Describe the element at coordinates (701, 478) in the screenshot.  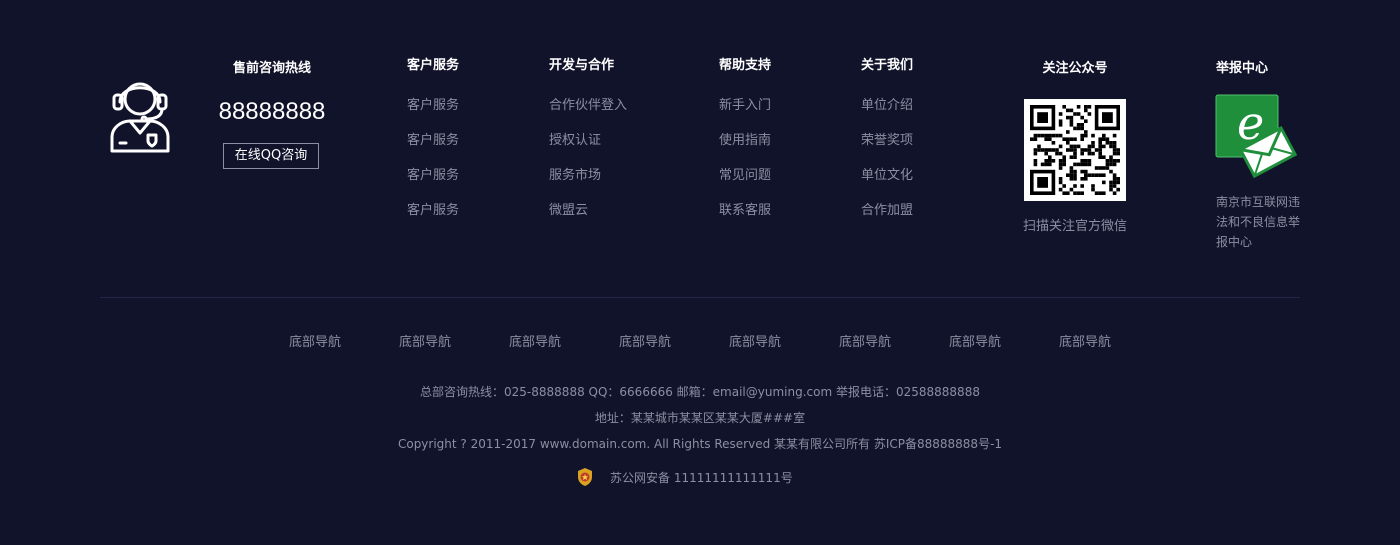
I see `police-record-text: 苏公网安备 11111111111111号` at that location.